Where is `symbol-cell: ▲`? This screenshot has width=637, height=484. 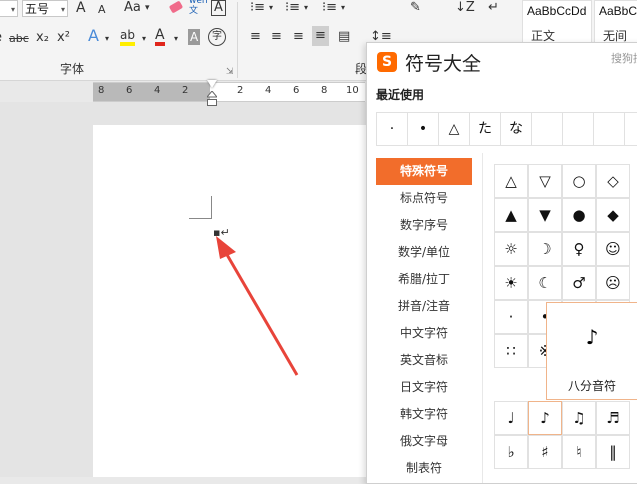 symbol-cell: ▲ is located at coordinates (511, 215).